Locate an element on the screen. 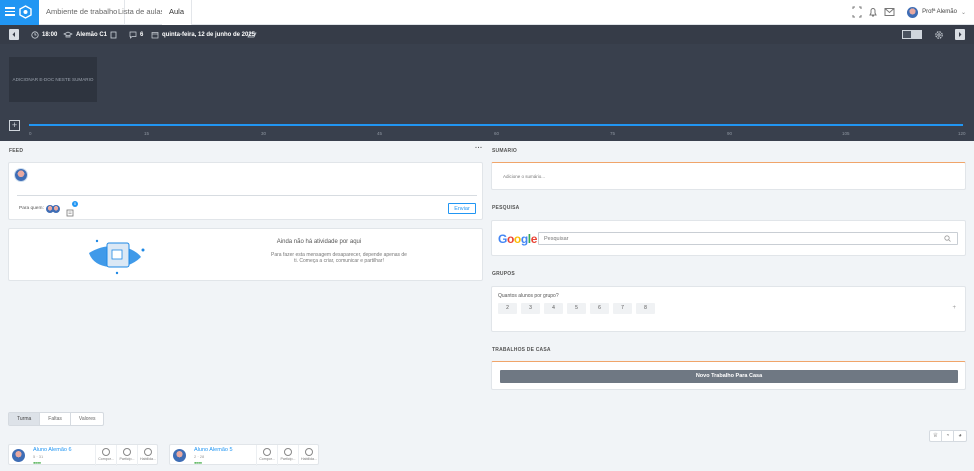 Image resolution: width=974 pixels, height=471 pixels. student-name: Aluno Alemão 5 is located at coordinates (213, 450).